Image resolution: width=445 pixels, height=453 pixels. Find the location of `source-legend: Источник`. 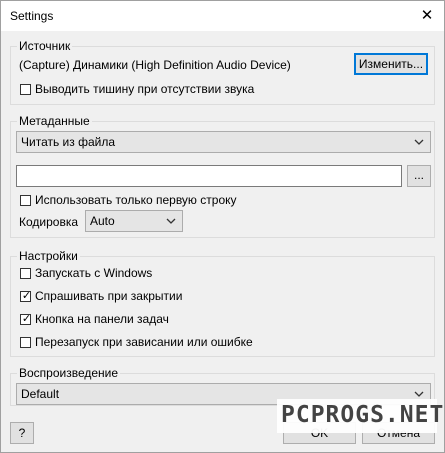

source-legend: Источник is located at coordinates (45, 46).